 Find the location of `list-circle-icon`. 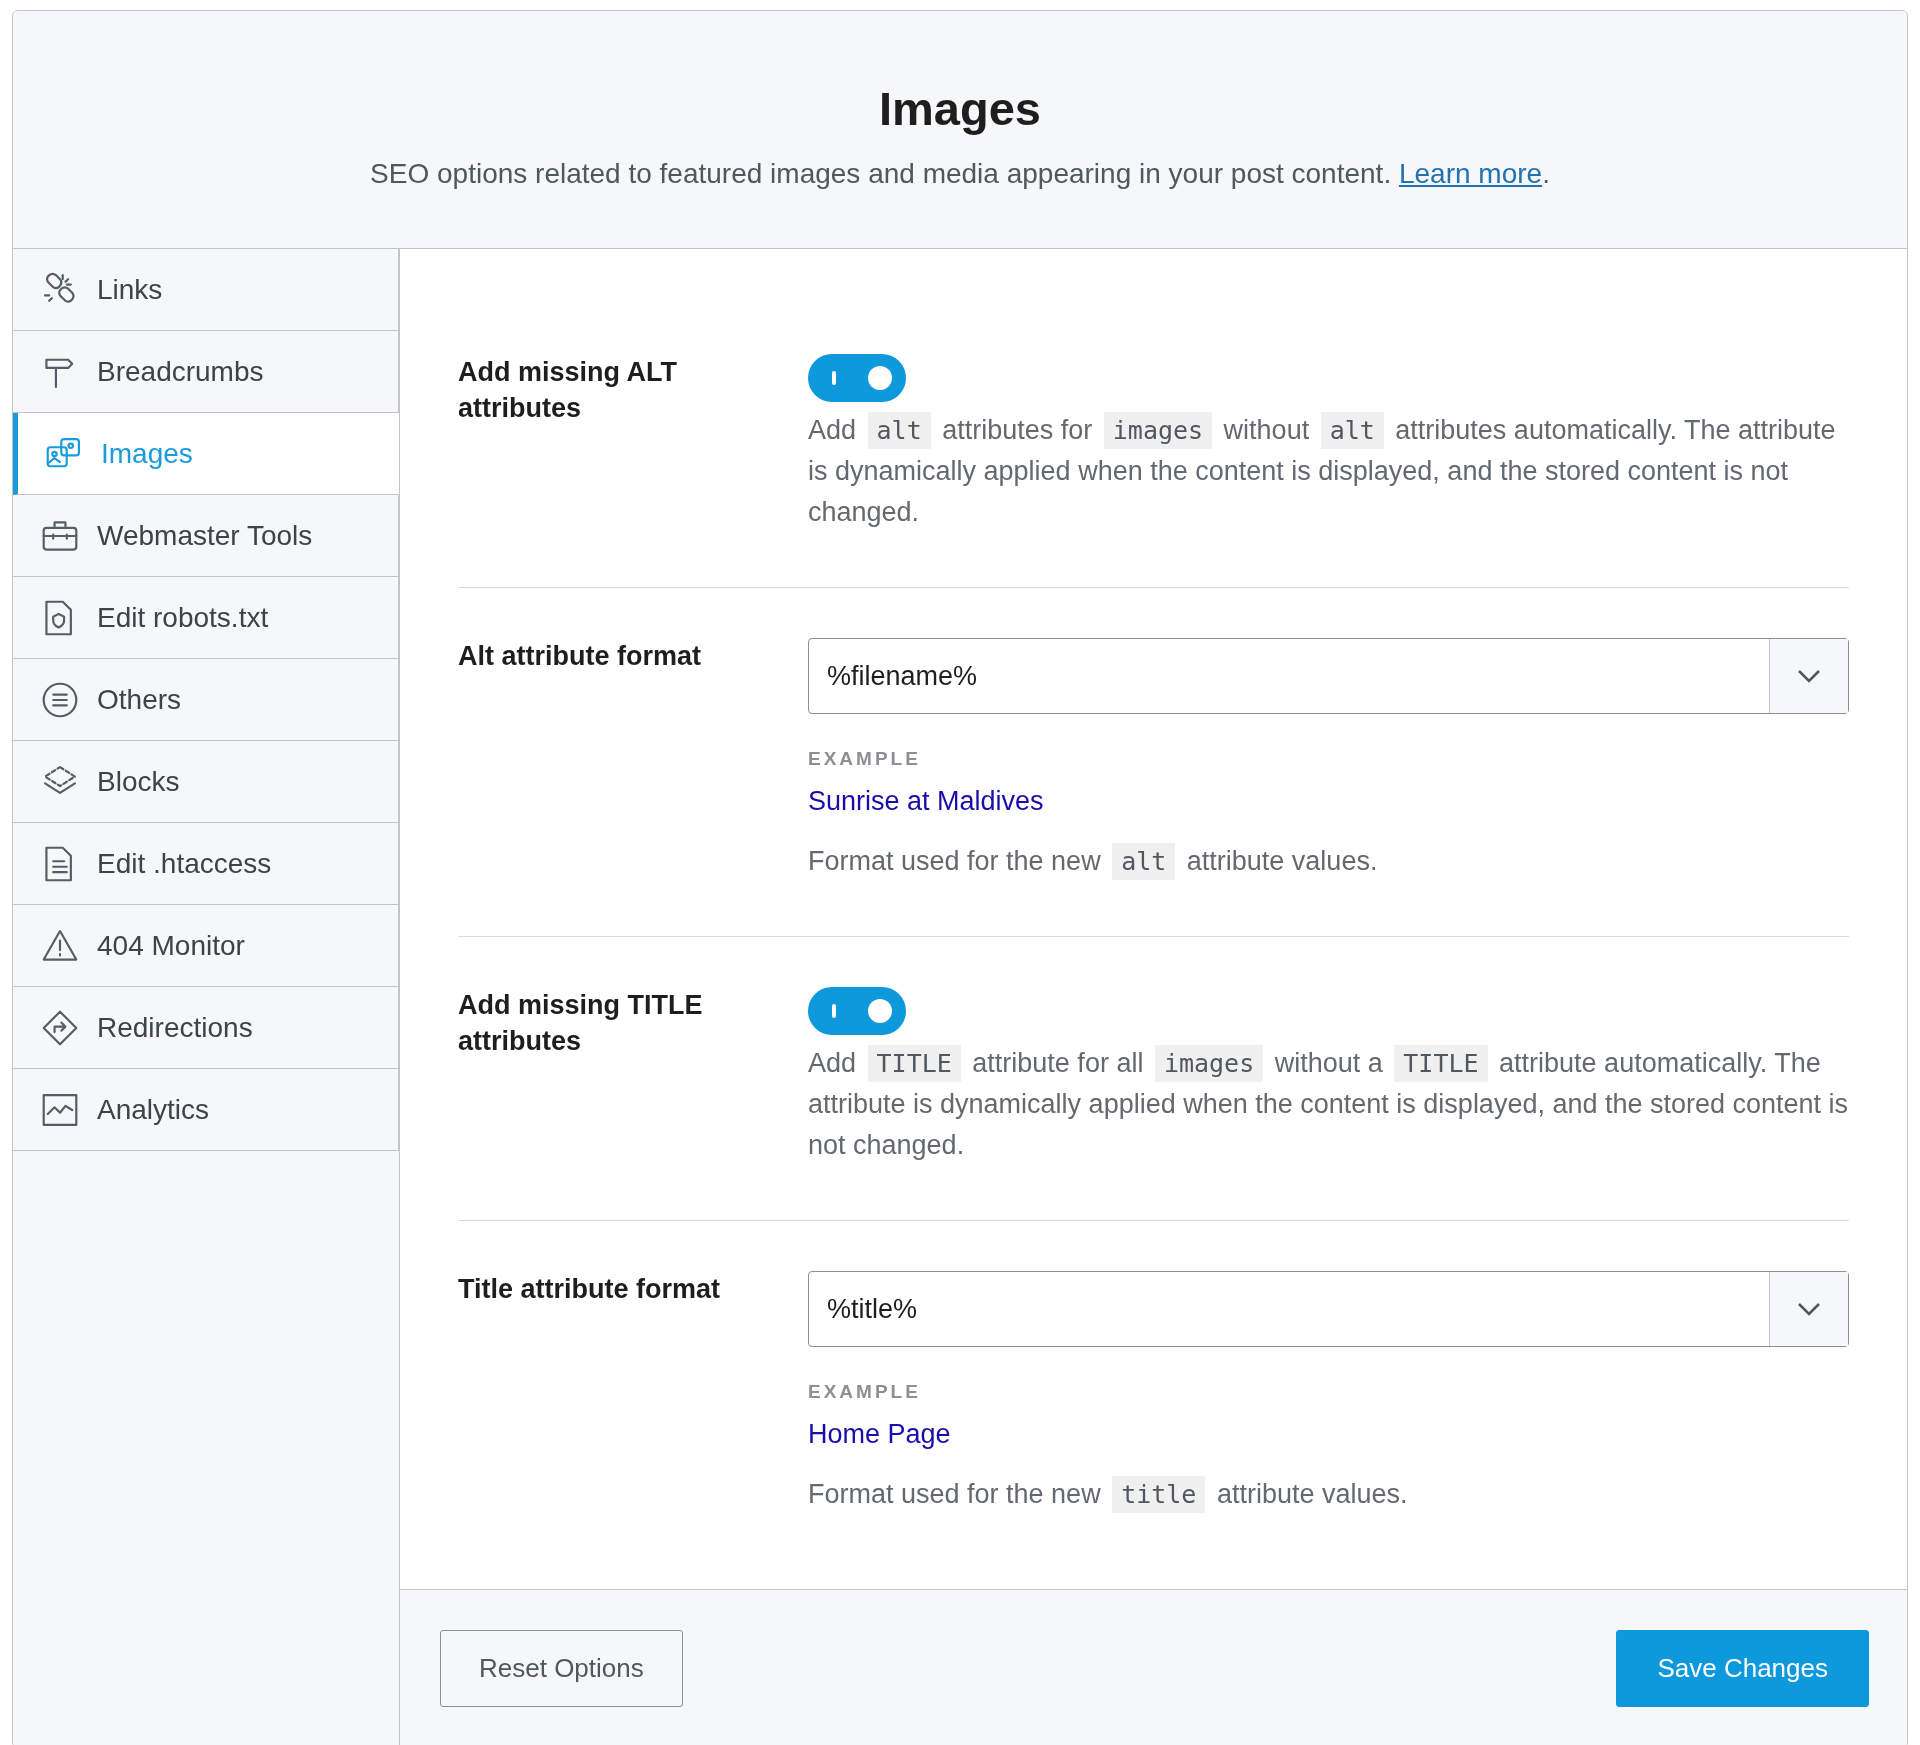

list-circle-icon is located at coordinates (60, 699).